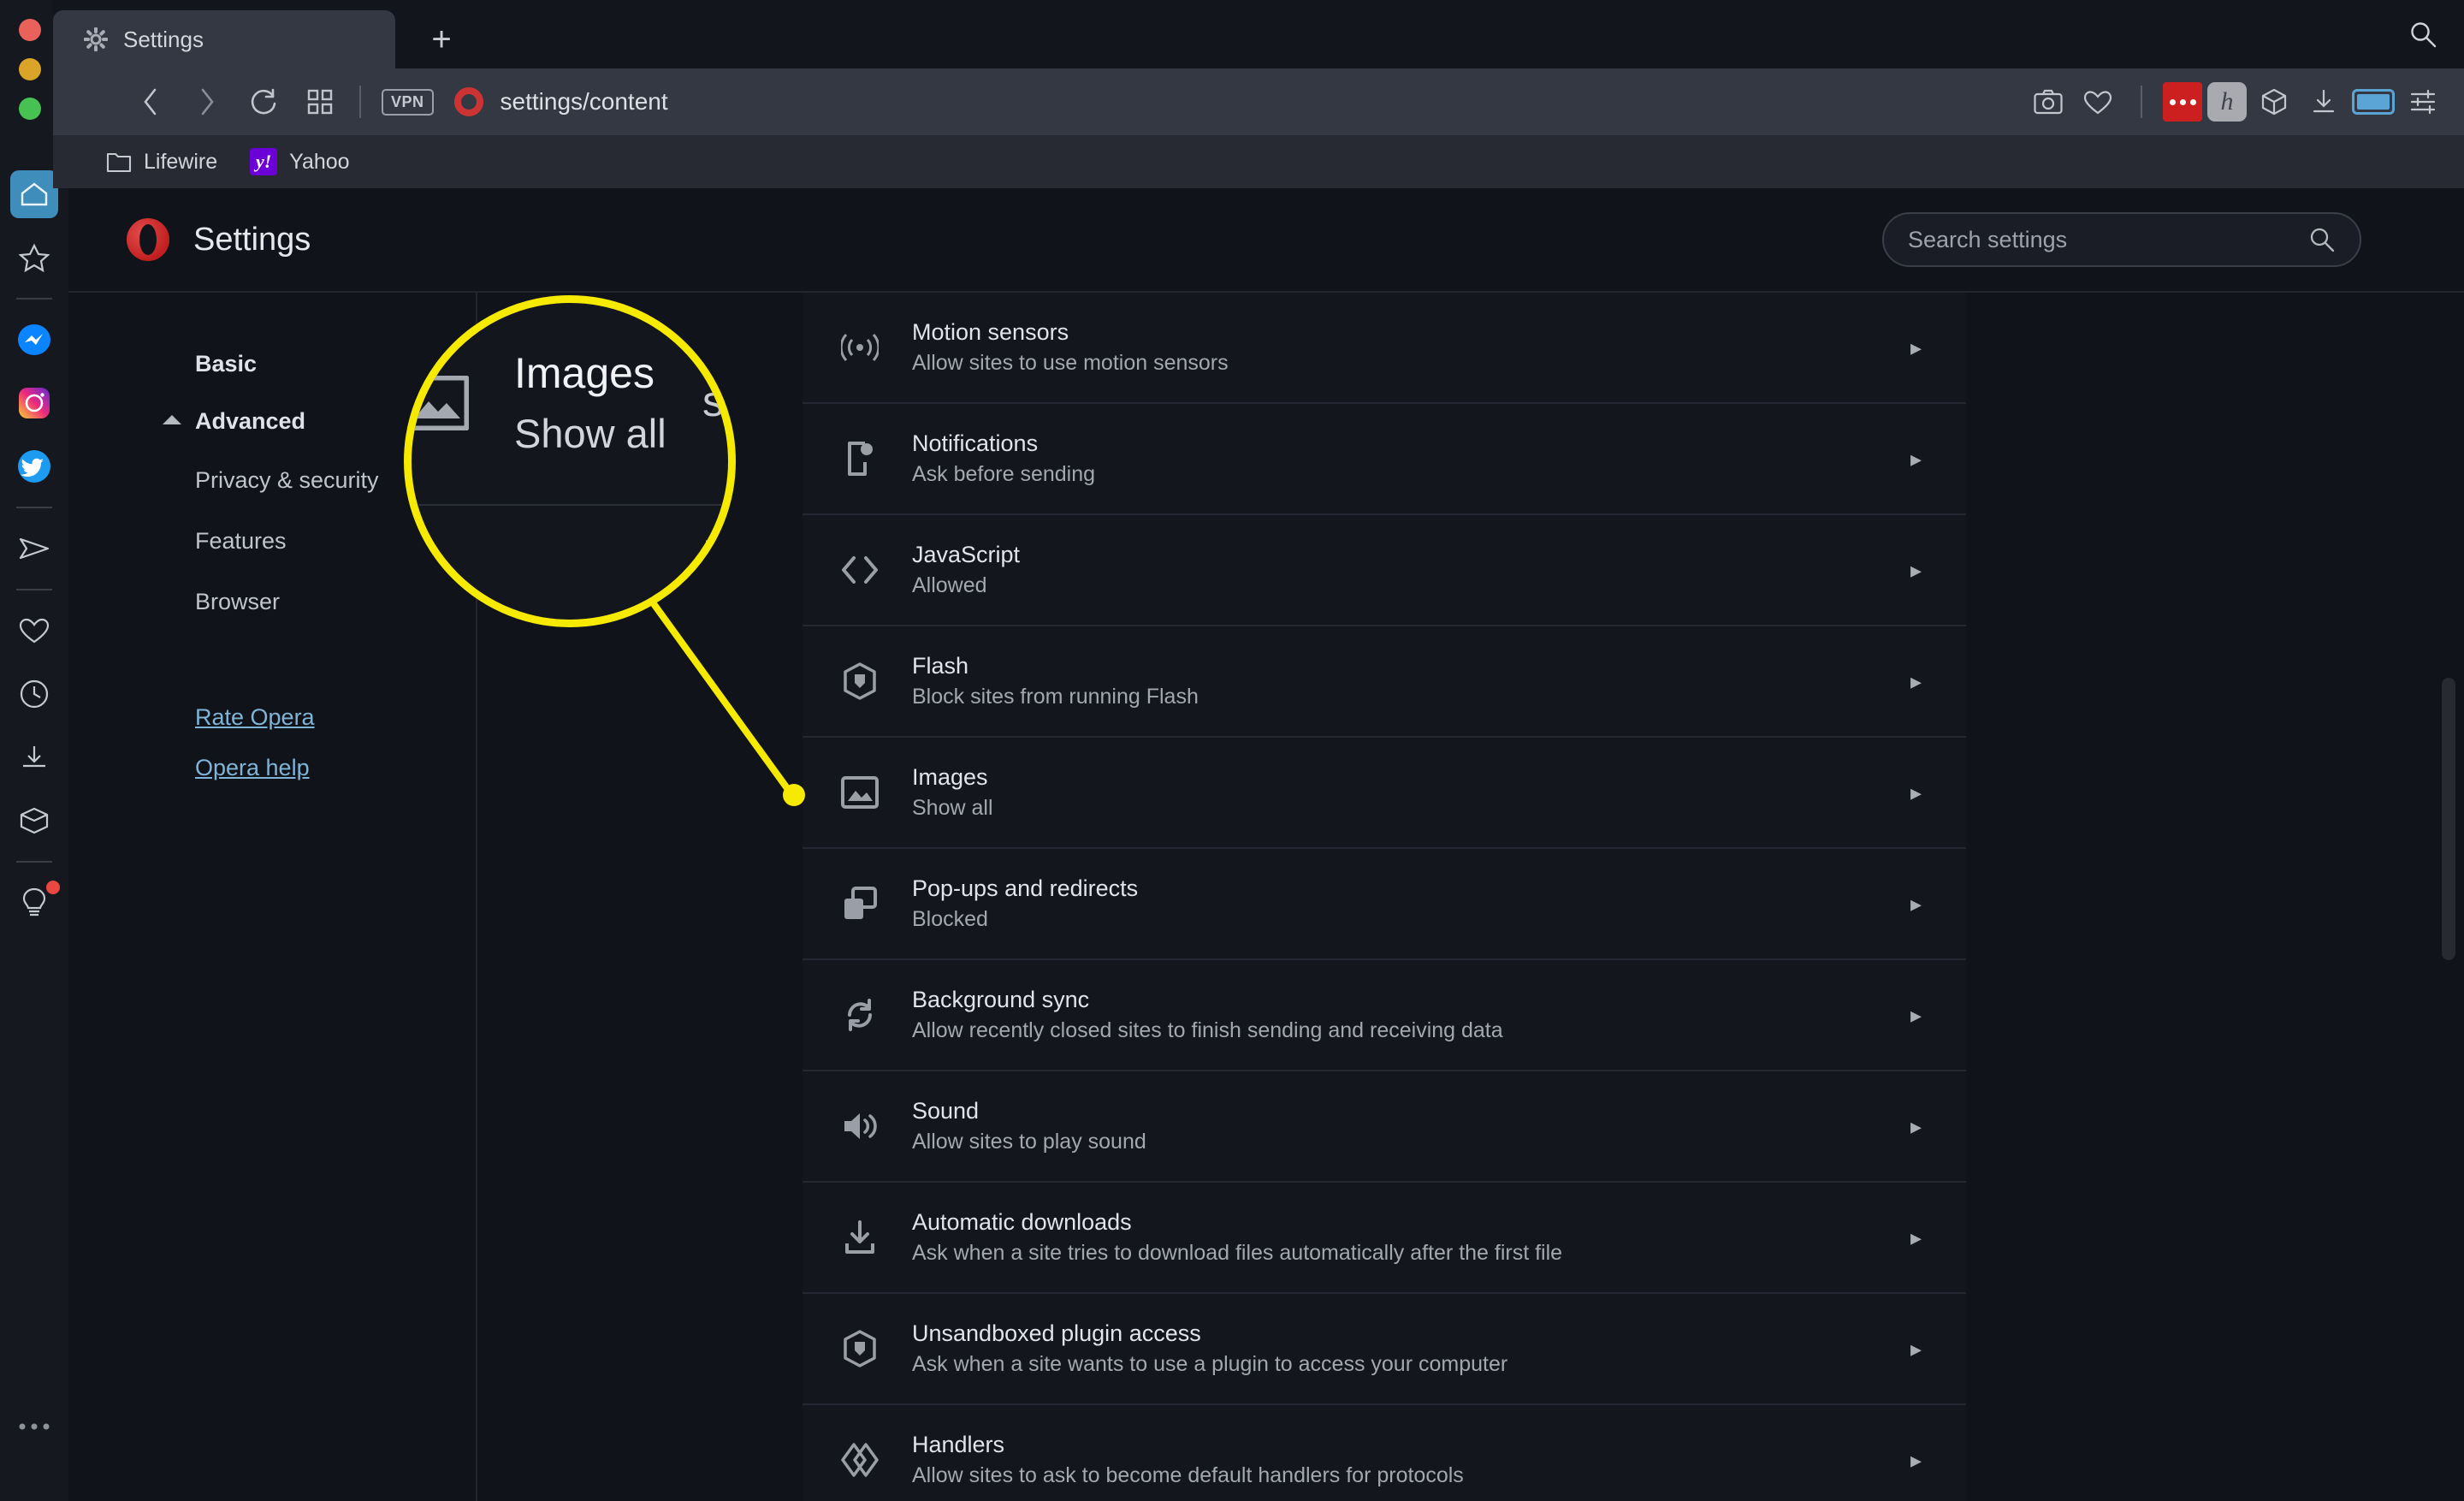 The height and width of the screenshot is (1501, 2464). I want to click on tab-bar: Settings +, so click(1258, 34).